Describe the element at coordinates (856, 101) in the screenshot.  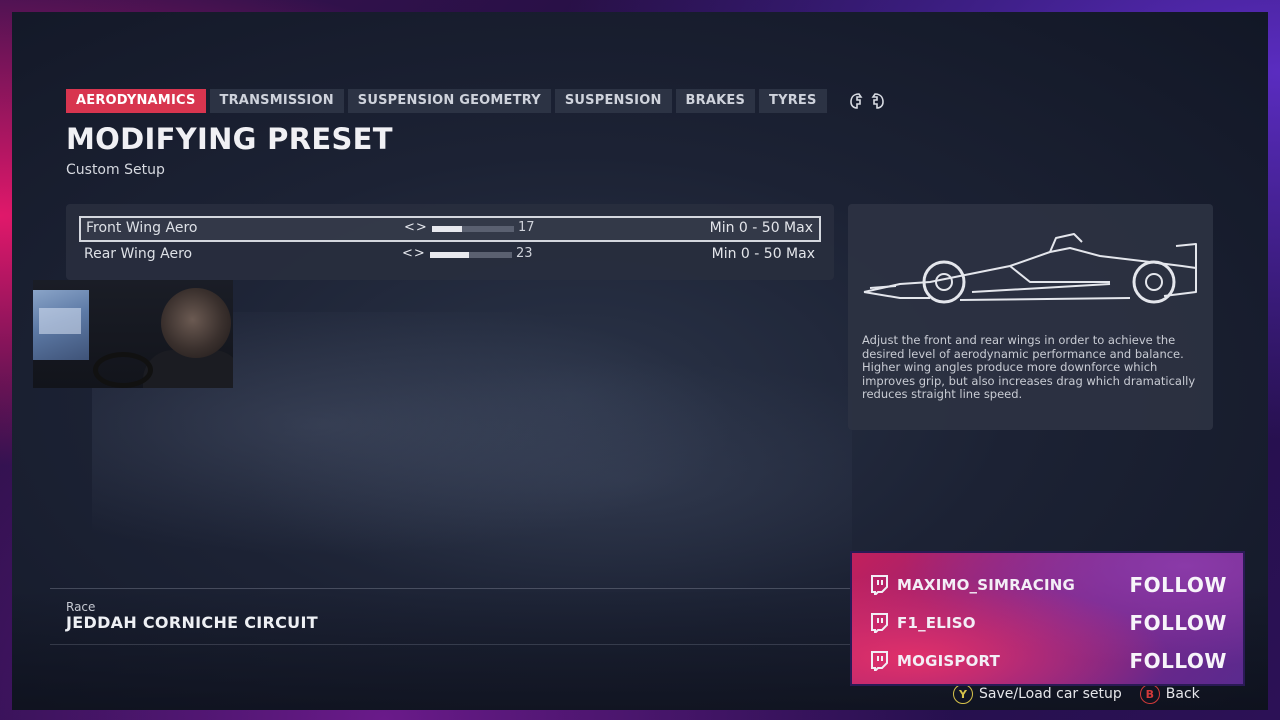
I see `left-bumper-icon` at that location.